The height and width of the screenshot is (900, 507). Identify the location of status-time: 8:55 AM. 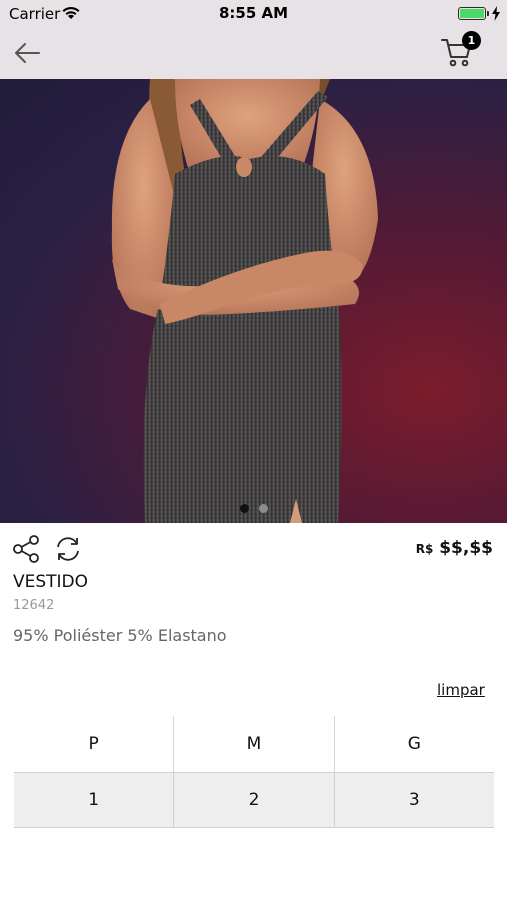
(253, 13).